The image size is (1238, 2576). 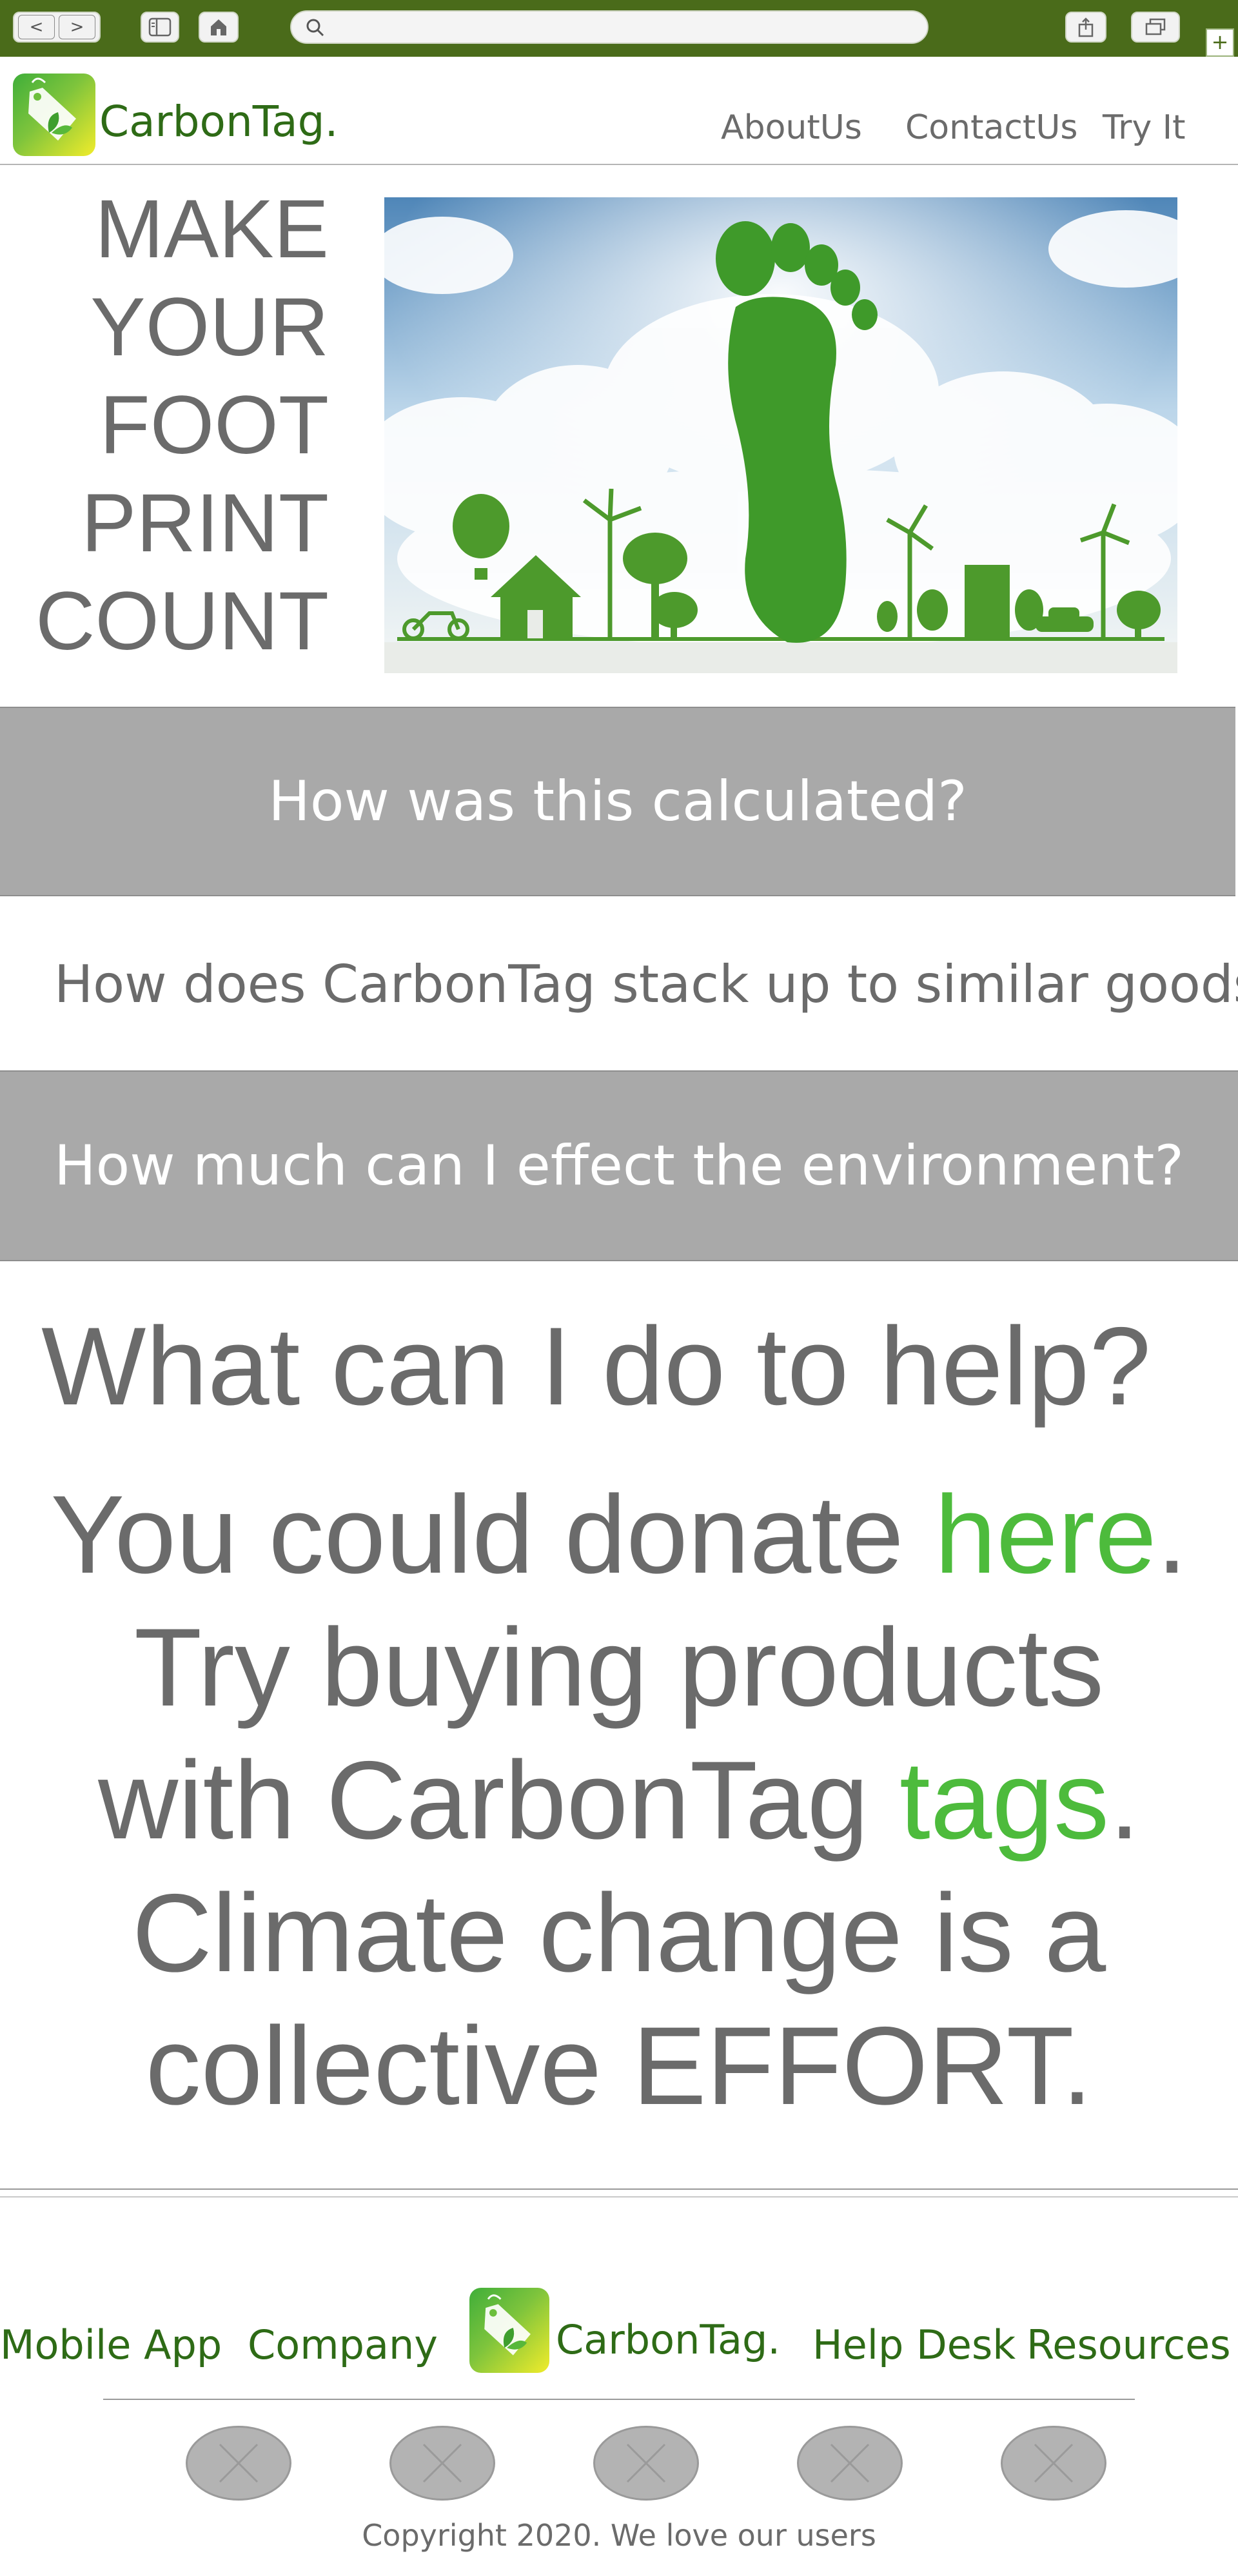 I want to click on help-text-line: collective EFFORT., so click(x=619, y=2066).